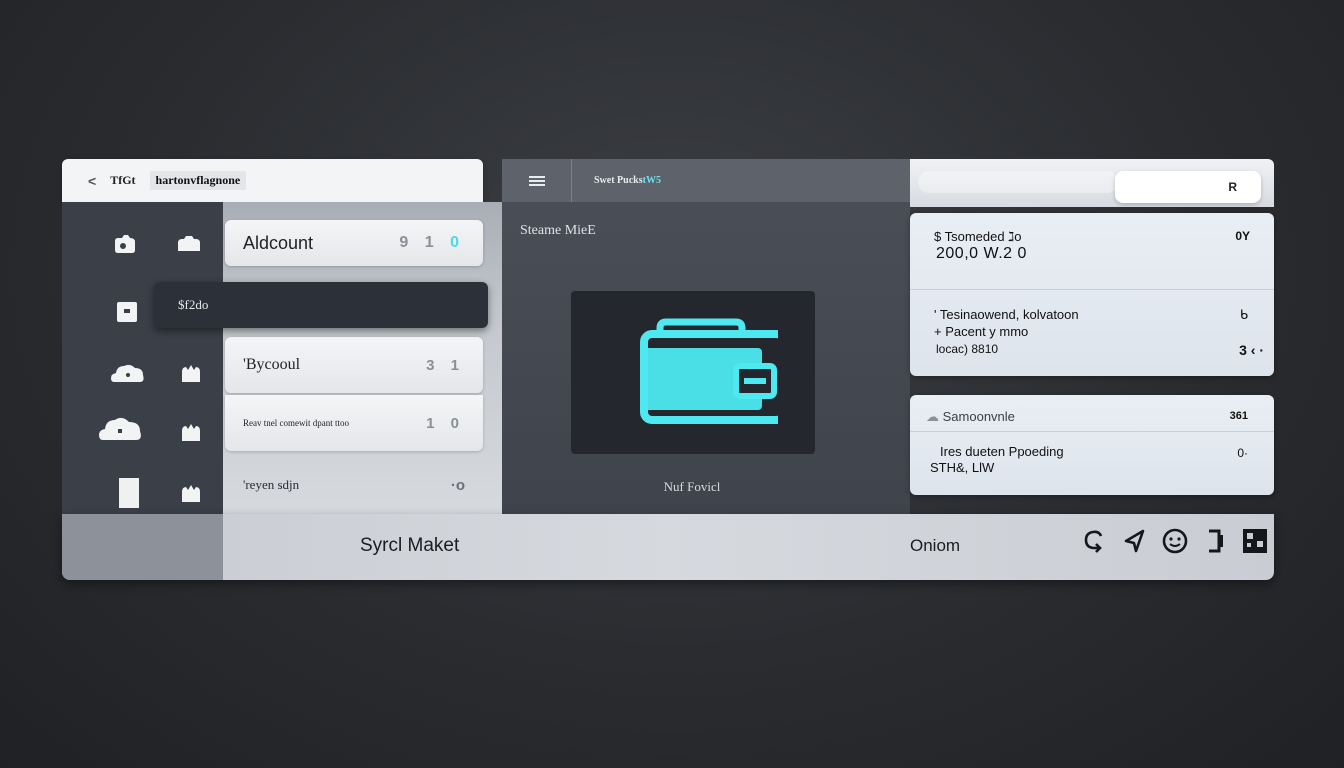 This screenshot has height=768, width=1344. What do you see at coordinates (354, 423) in the screenshot?
I see `list-item: Reav tnel comewit dpant ttoo 1 0` at bounding box center [354, 423].